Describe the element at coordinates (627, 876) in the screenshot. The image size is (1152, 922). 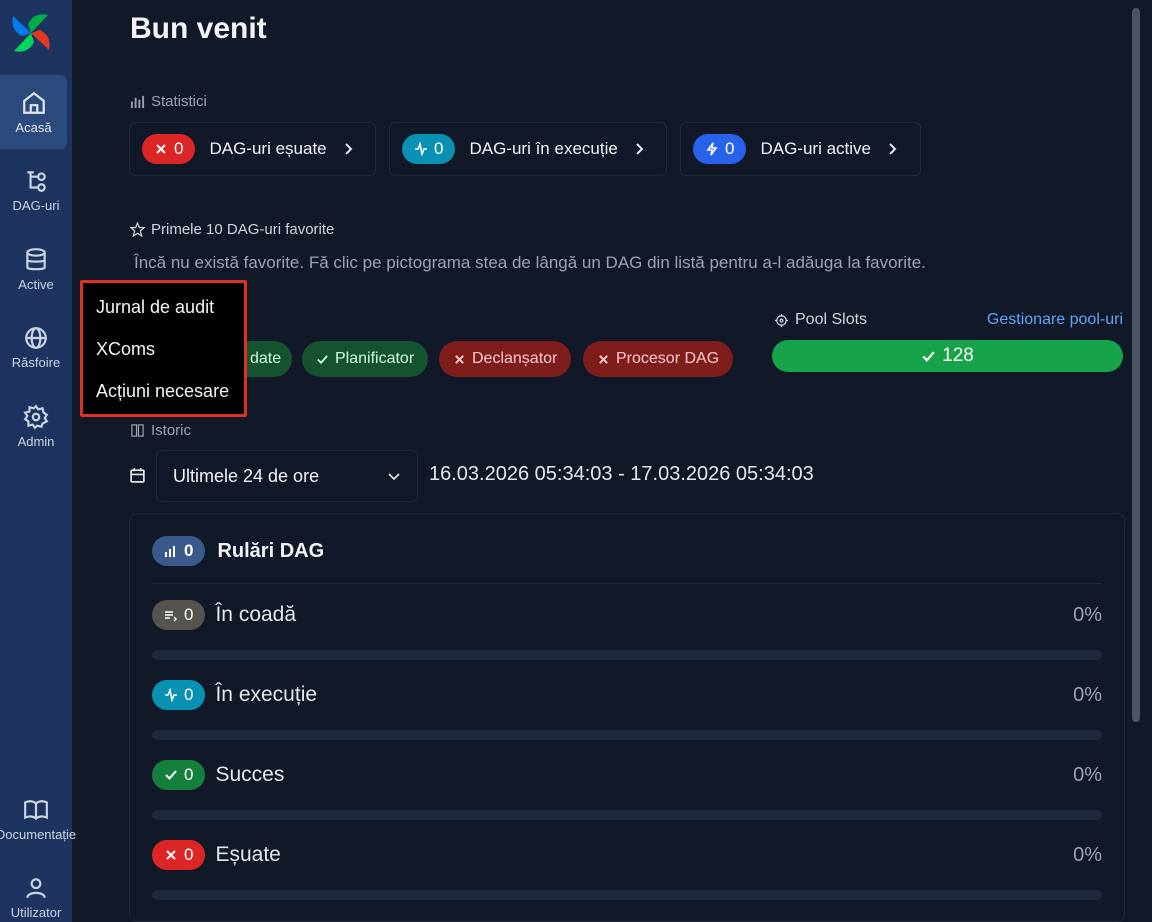
I see `run-row-failed: 0 Eșuate 0%` at that location.